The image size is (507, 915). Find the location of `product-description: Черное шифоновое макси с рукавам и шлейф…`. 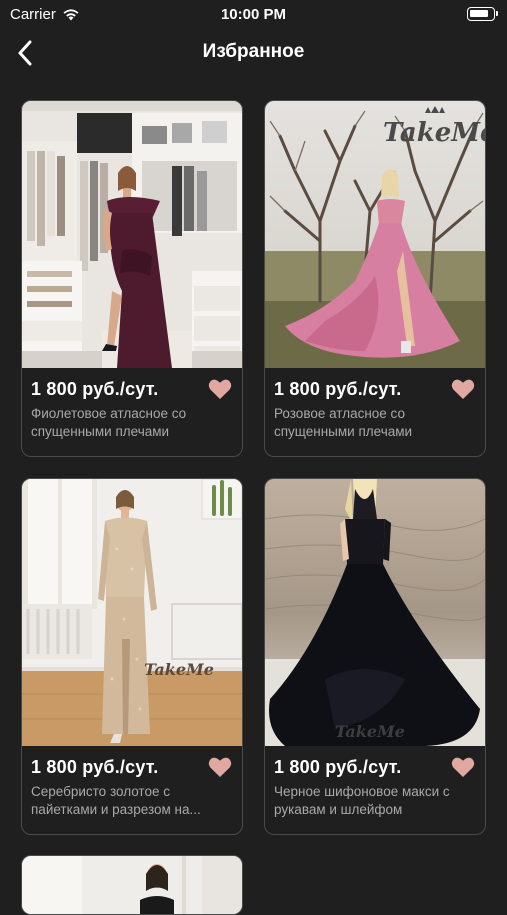

product-description: Черное шифоновое макси с рукавам и шлейф… is located at coordinates (362, 800).